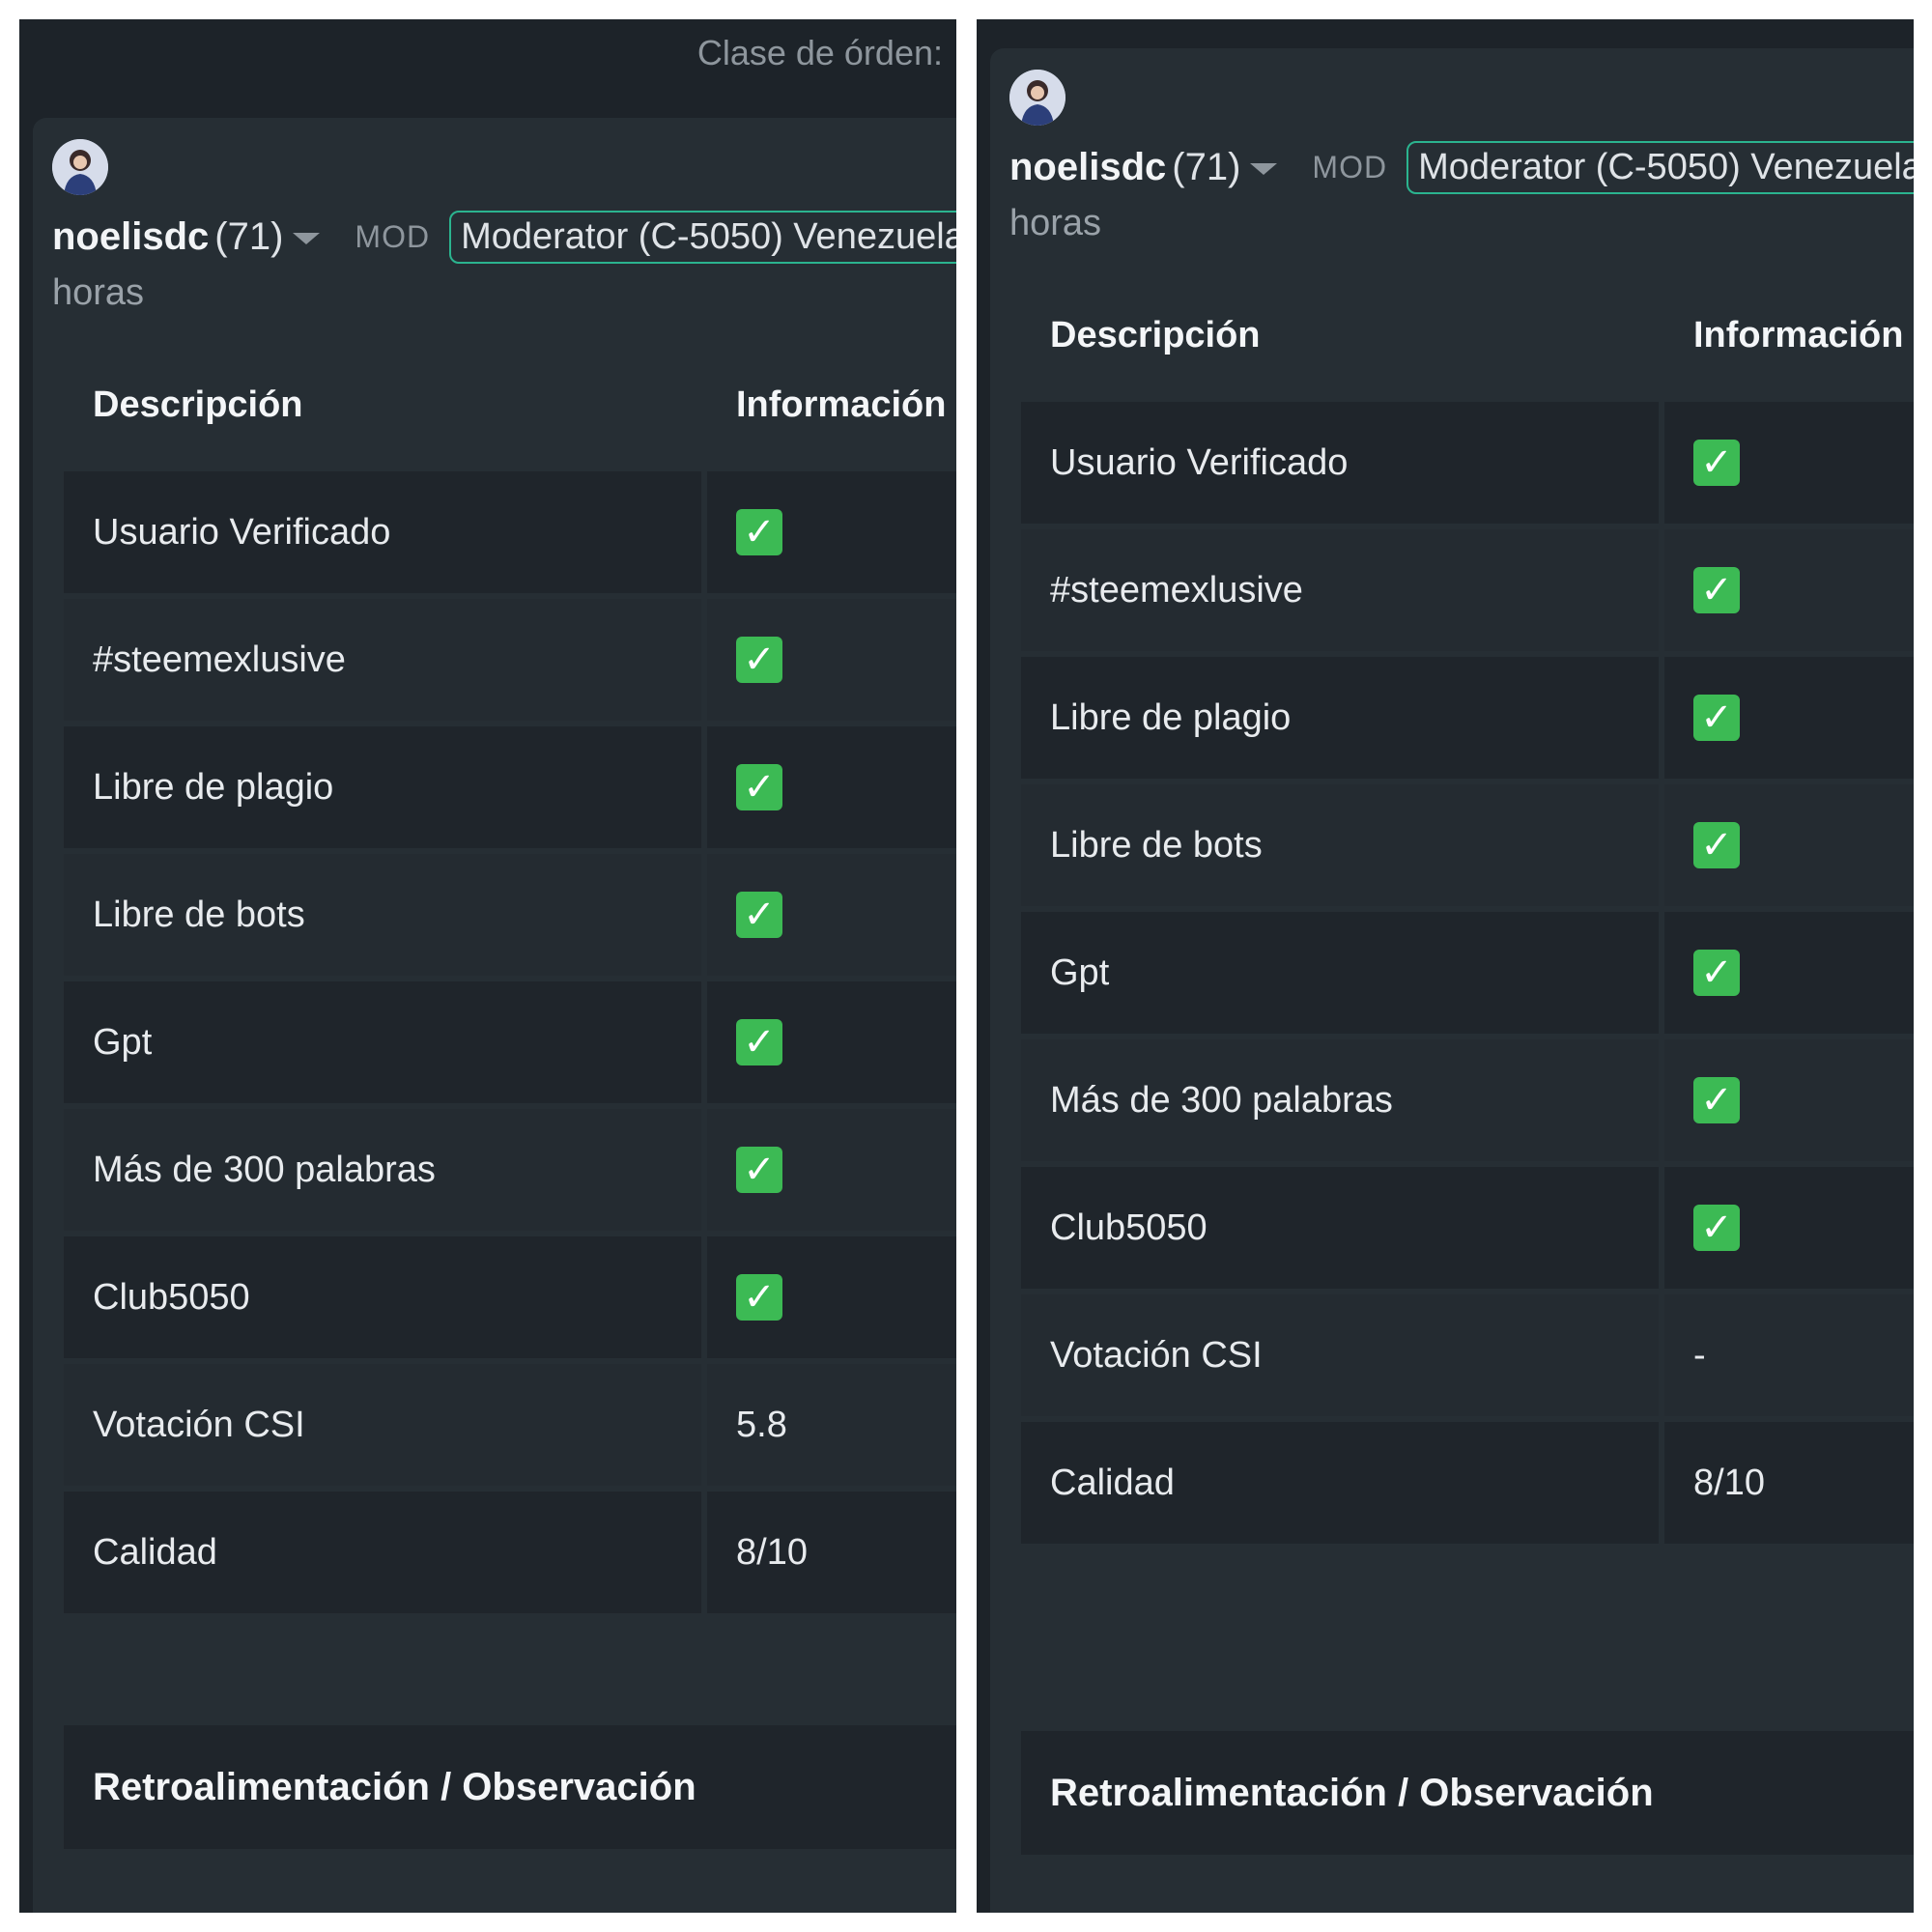 Image resolution: width=1932 pixels, height=1932 pixels. Describe the element at coordinates (702, 237) in the screenshot. I see `role-badge: Moderator (C-5050) Venezuela /` at that location.